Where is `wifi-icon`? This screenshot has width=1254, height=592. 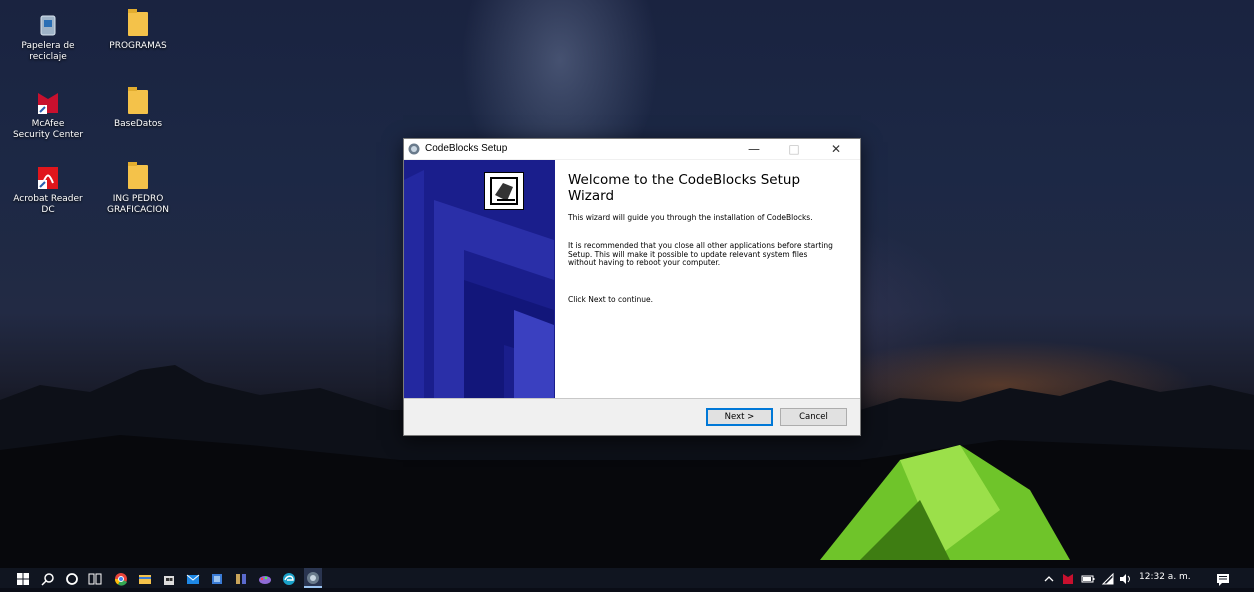
wifi-icon is located at coordinates (1108, 578).